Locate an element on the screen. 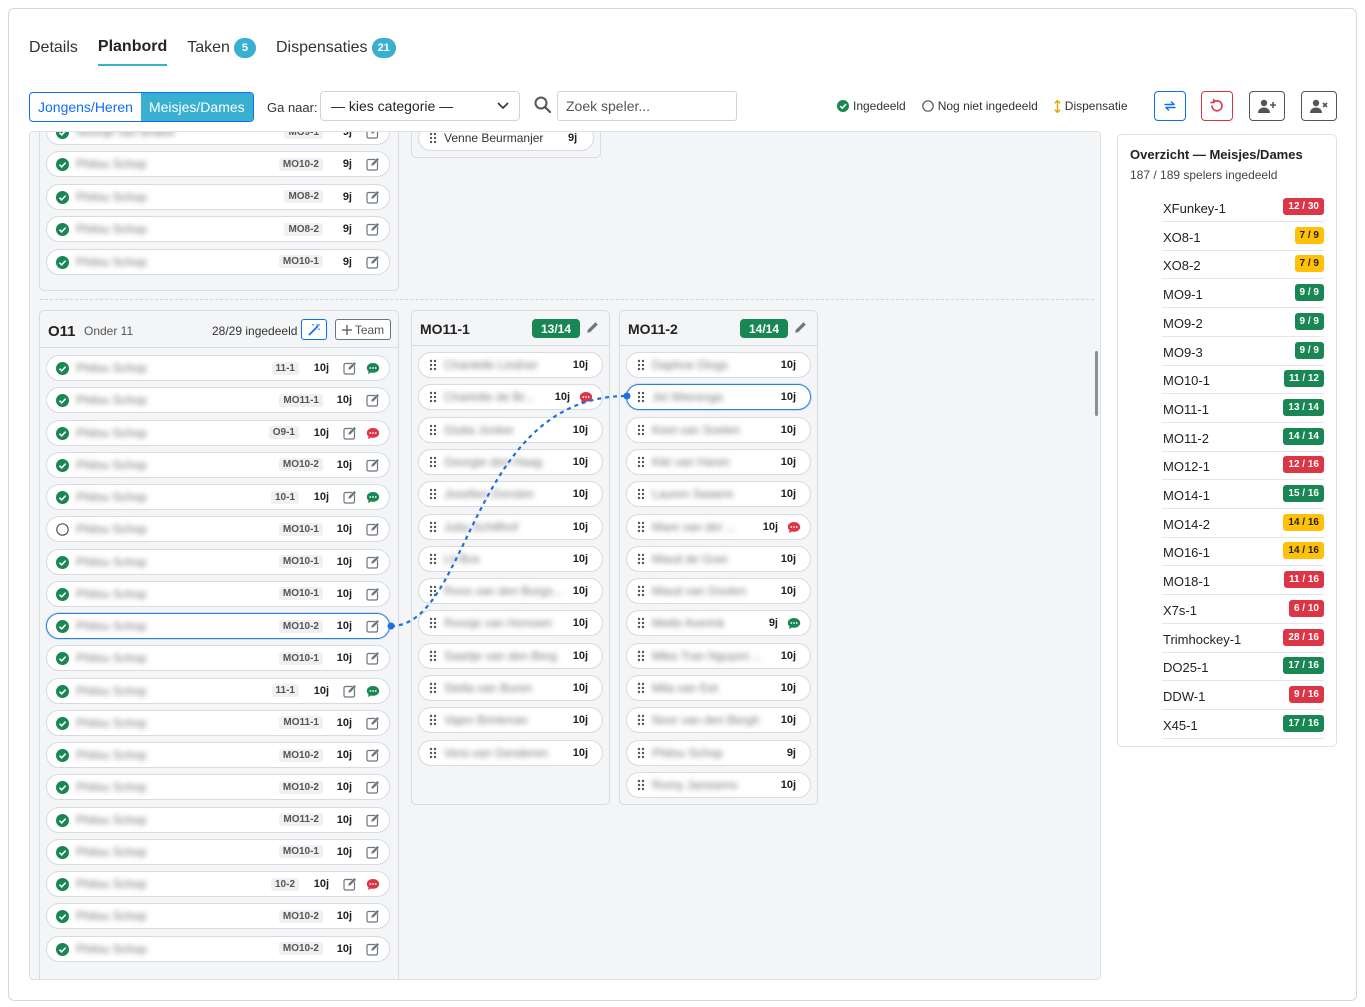 This screenshot has width=1365, height=1007. legend-label: Nog niet ingedeeld is located at coordinates (987, 106).